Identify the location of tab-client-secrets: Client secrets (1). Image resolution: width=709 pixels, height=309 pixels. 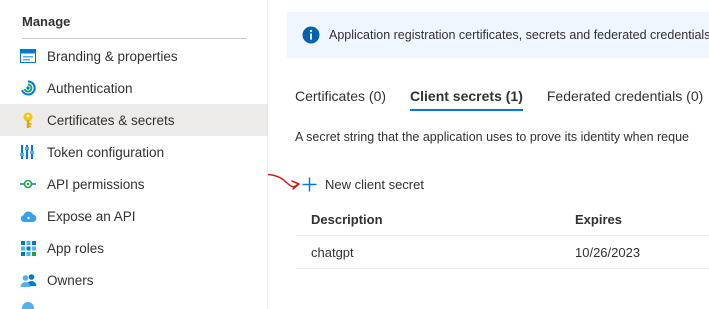
(466, 99).